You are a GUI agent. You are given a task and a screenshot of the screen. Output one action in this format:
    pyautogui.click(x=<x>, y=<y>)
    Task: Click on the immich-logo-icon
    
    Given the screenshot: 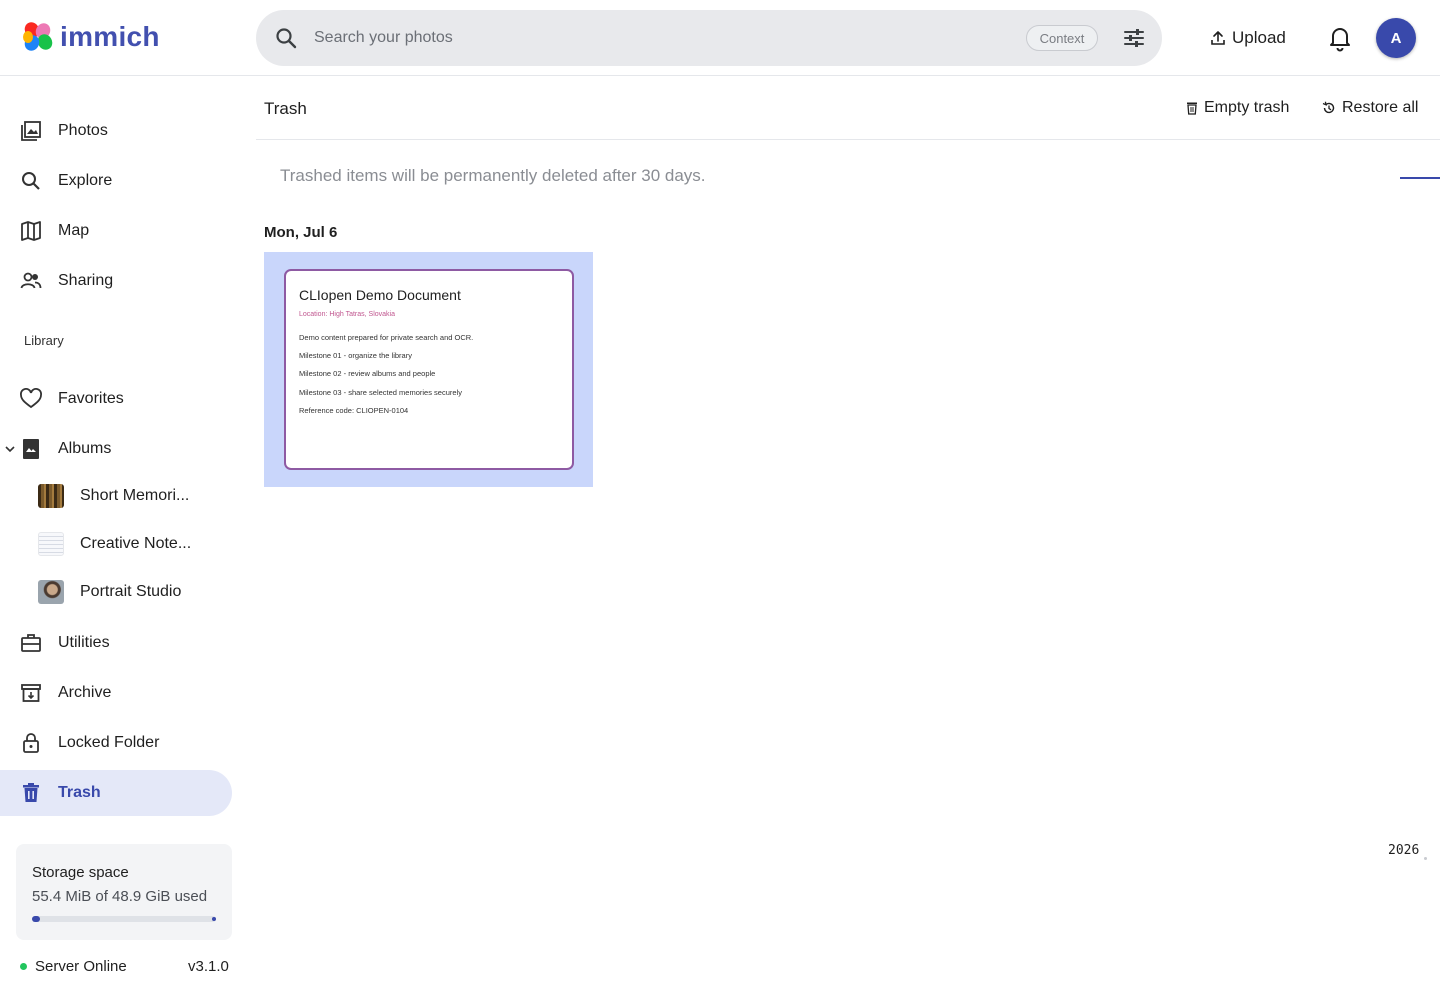 What is the action you would take?
    pyautogui.click(x=38, y=36)
    